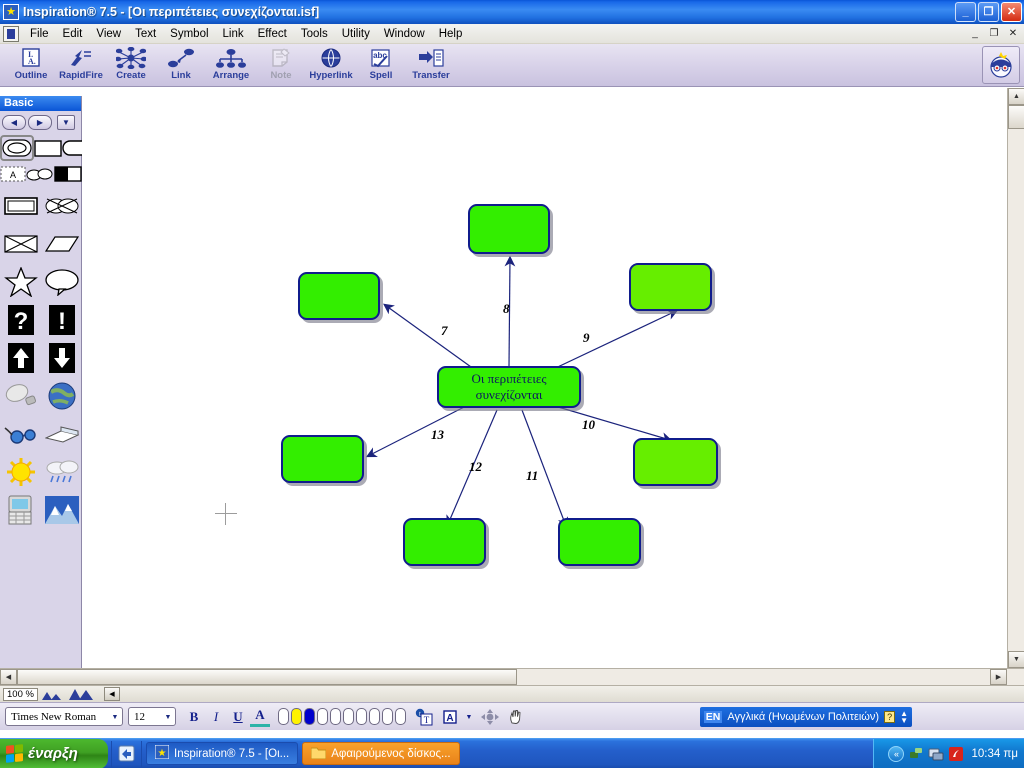 This screenshot has height=768, width=1024. I want to click on toolbar-rapidfire-button: RapidFire, so click(81, 65).